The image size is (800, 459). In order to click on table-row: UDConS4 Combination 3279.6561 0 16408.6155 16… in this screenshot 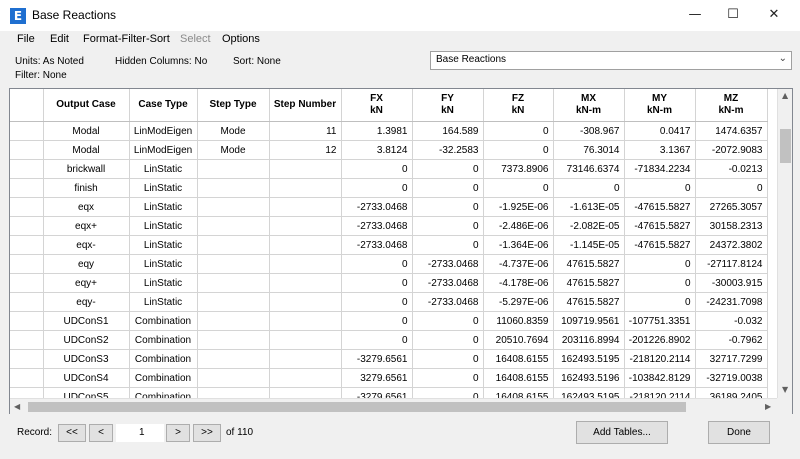, I will do `click(389, 378)`.